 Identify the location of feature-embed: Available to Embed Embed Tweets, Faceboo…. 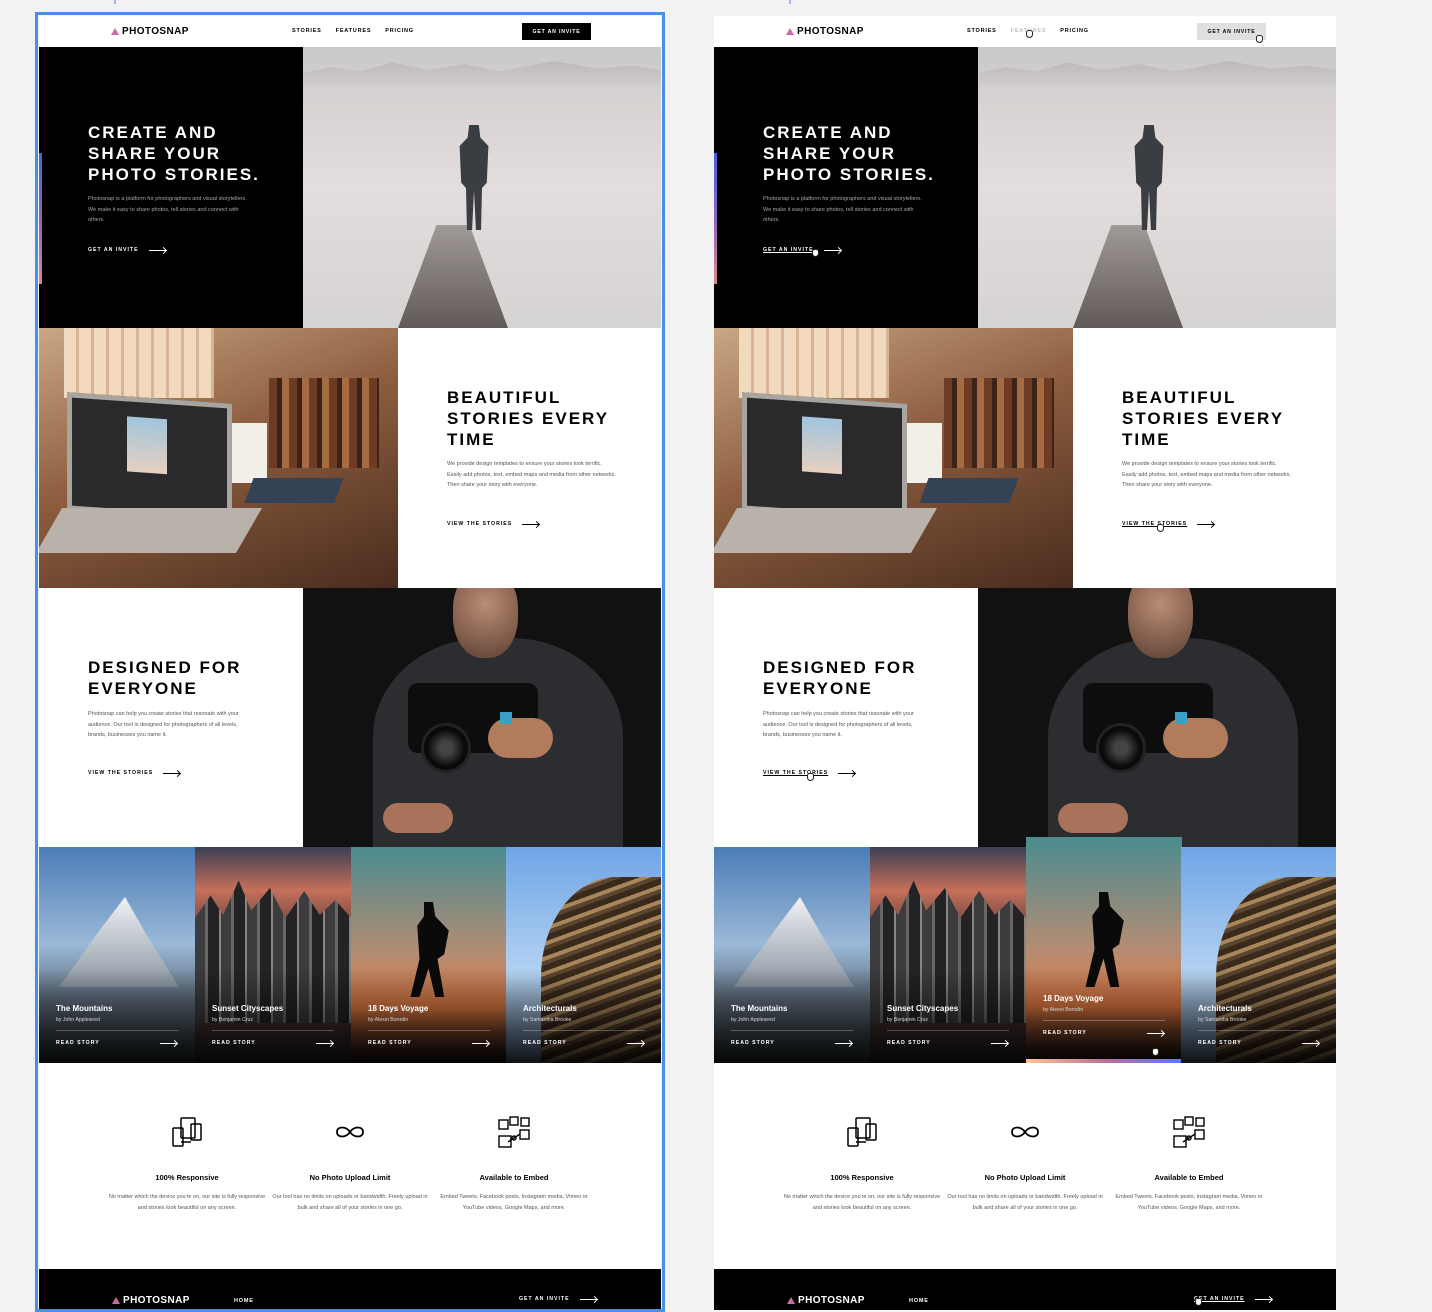
(514, 1163).